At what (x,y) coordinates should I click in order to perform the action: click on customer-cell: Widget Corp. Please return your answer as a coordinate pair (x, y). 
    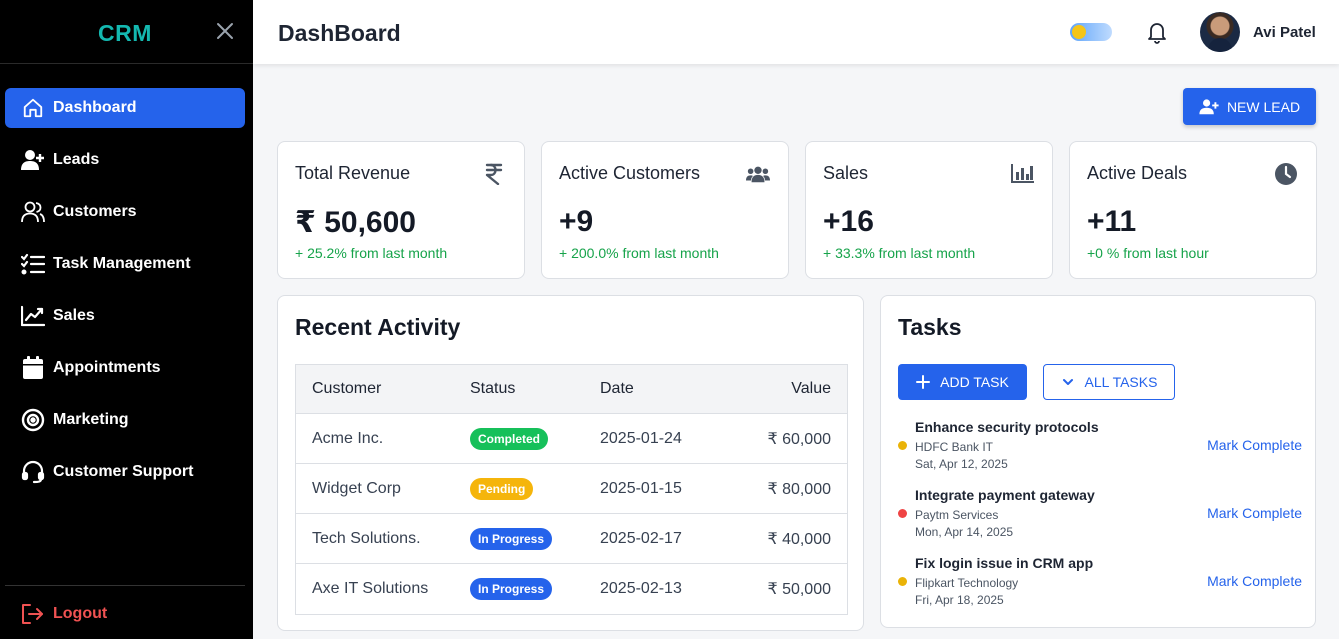
    Looking at the image, I should click on (356, 488).